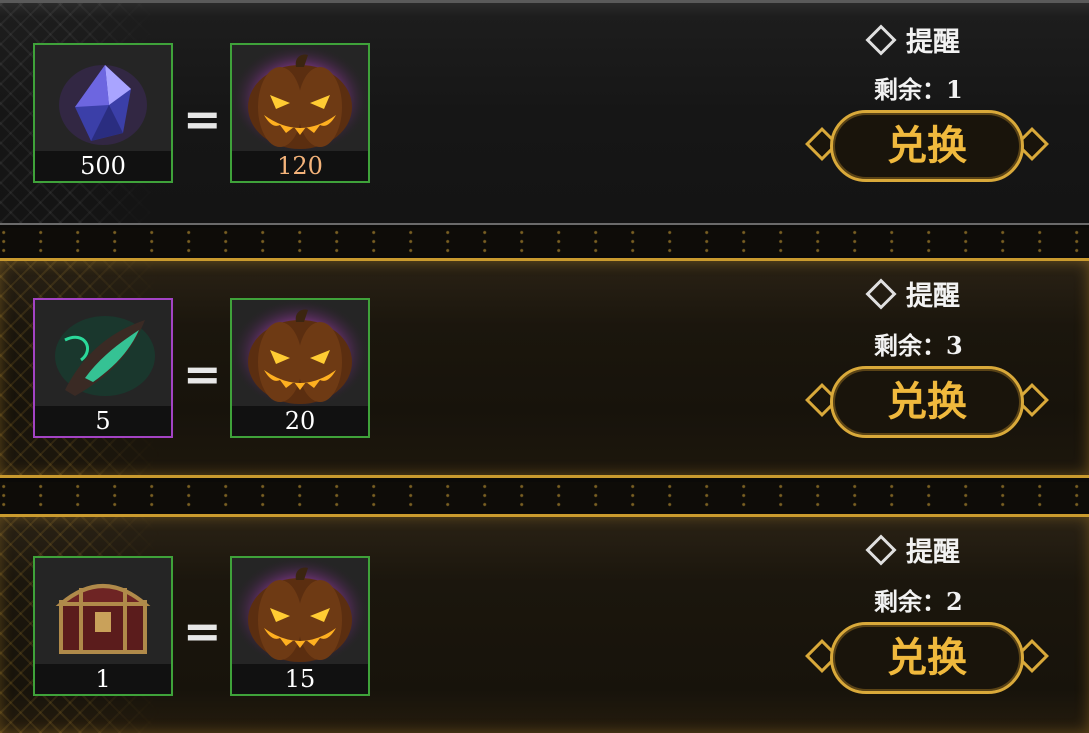 This screenshot has height=733, width=1089. I want to click on remaining-count: 剩余：2, so click(918, 601).